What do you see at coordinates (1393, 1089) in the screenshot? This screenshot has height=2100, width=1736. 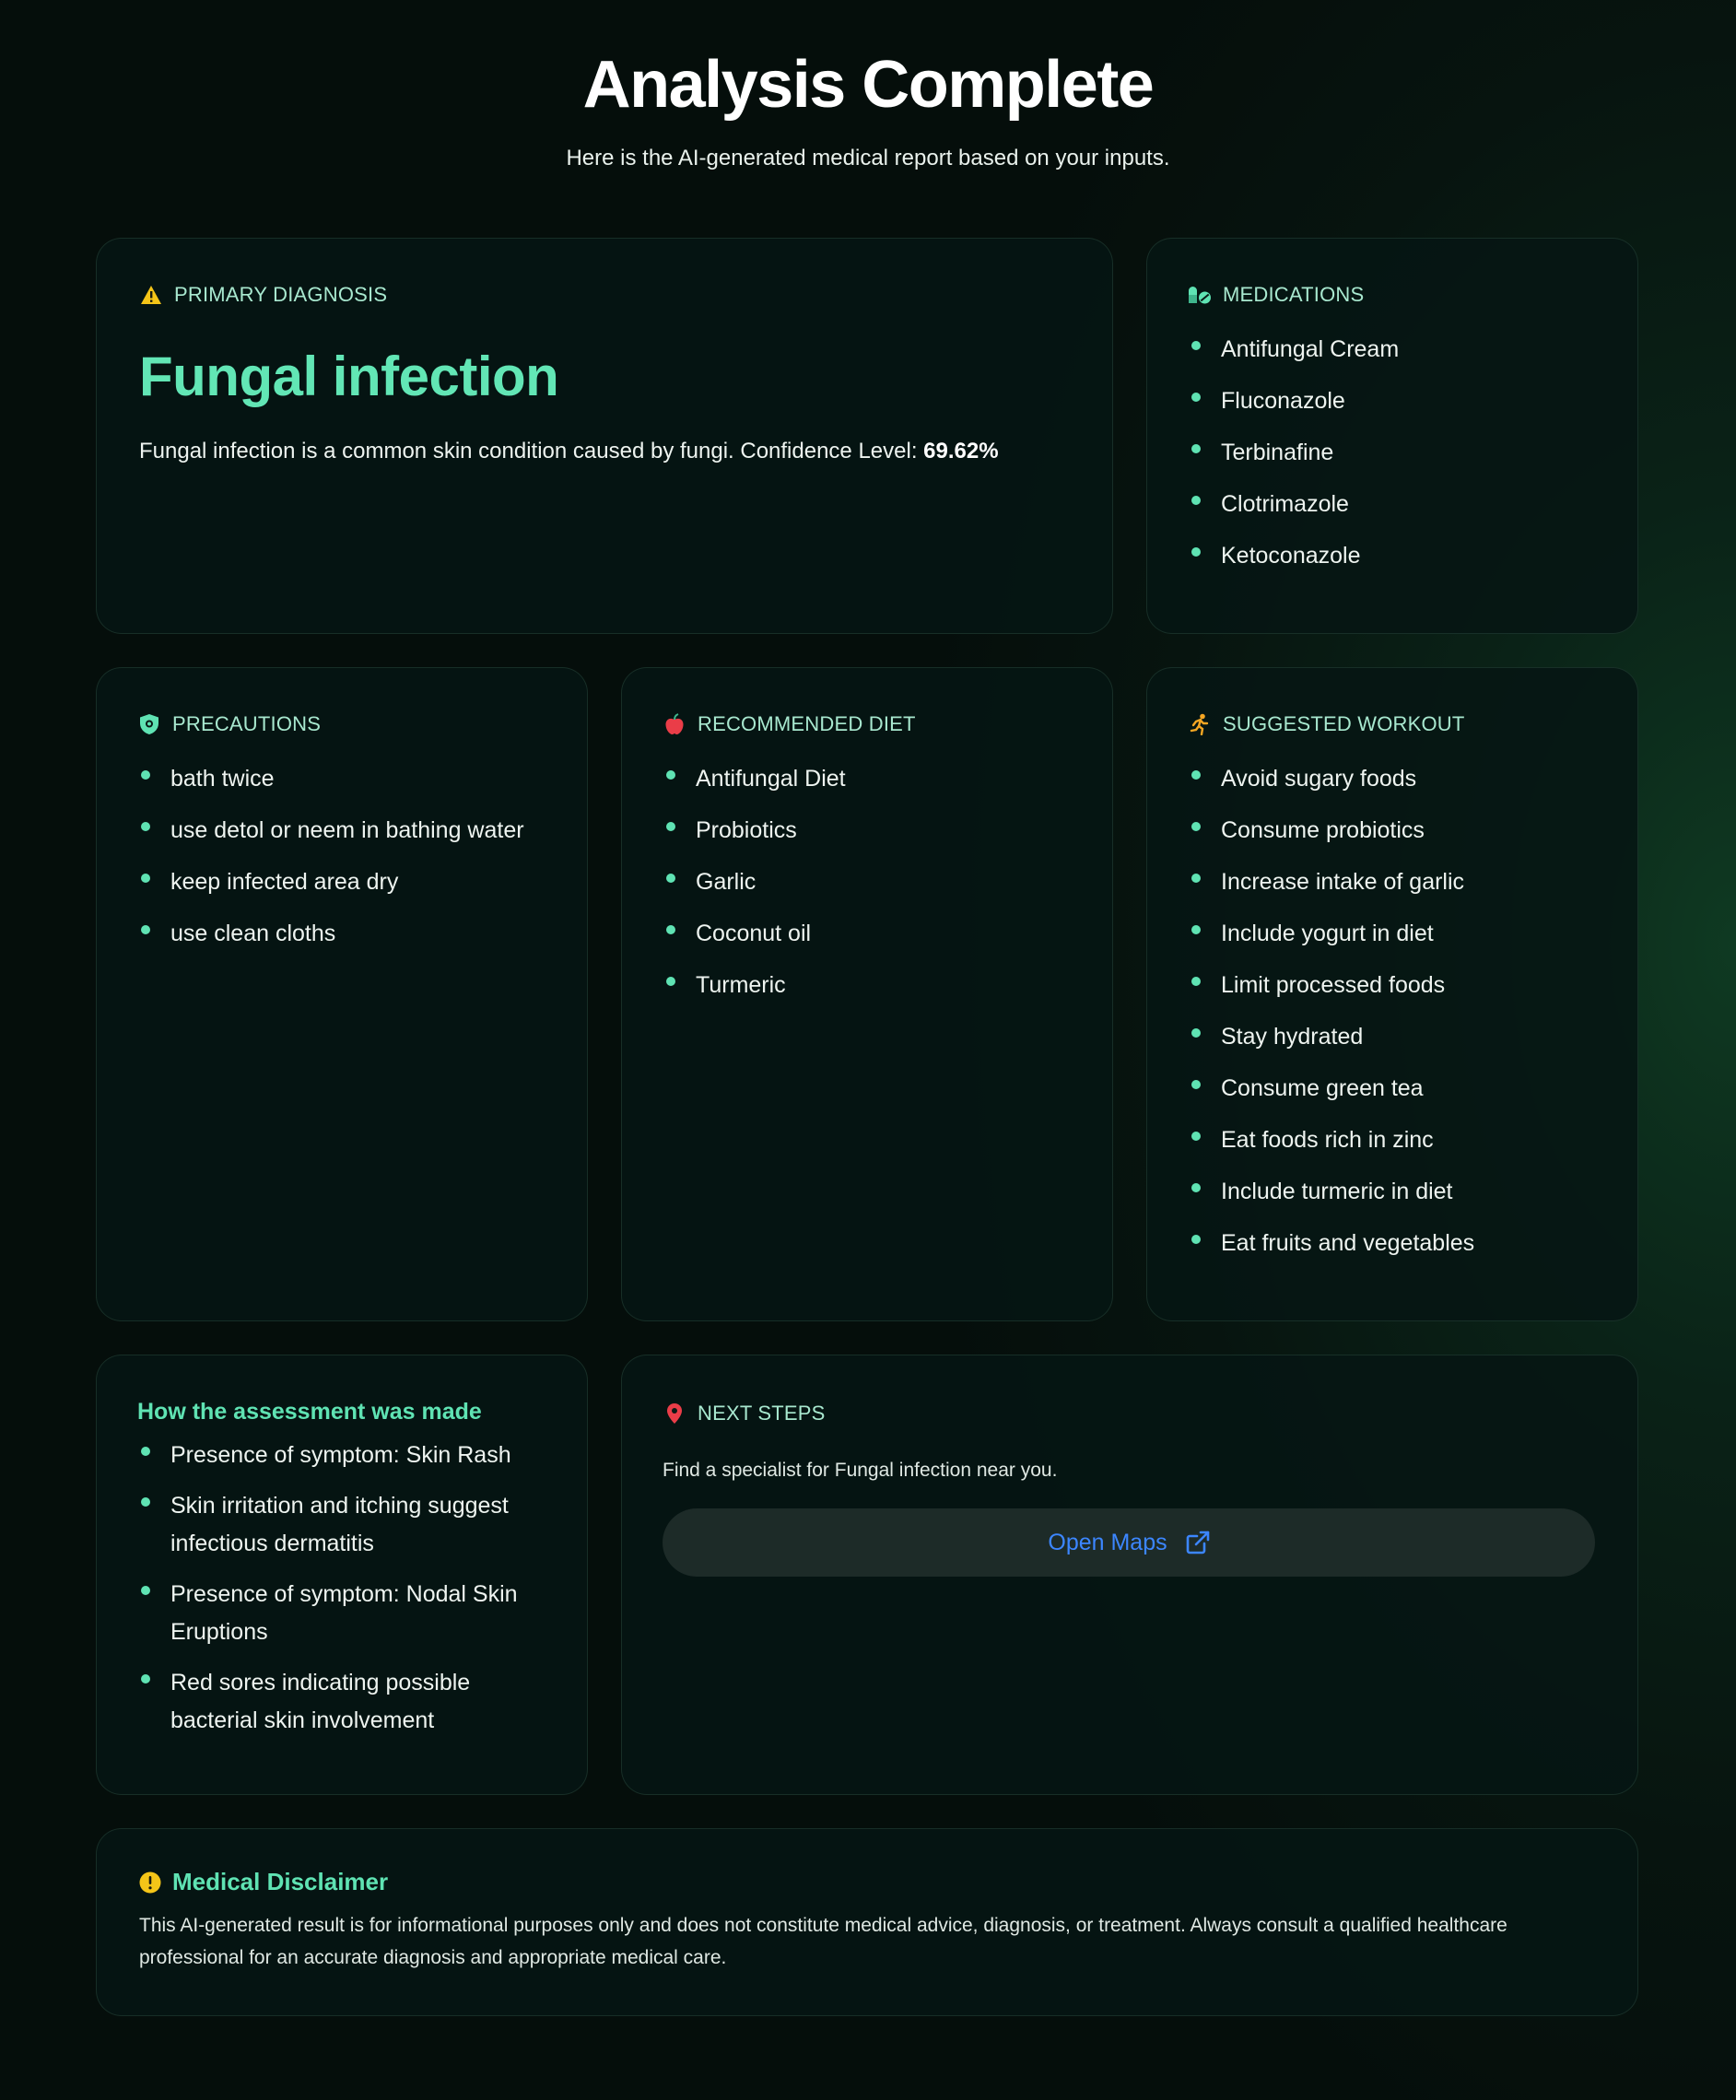 I see `list-item: Consume green tea` at bounding box center [1393, 1089].